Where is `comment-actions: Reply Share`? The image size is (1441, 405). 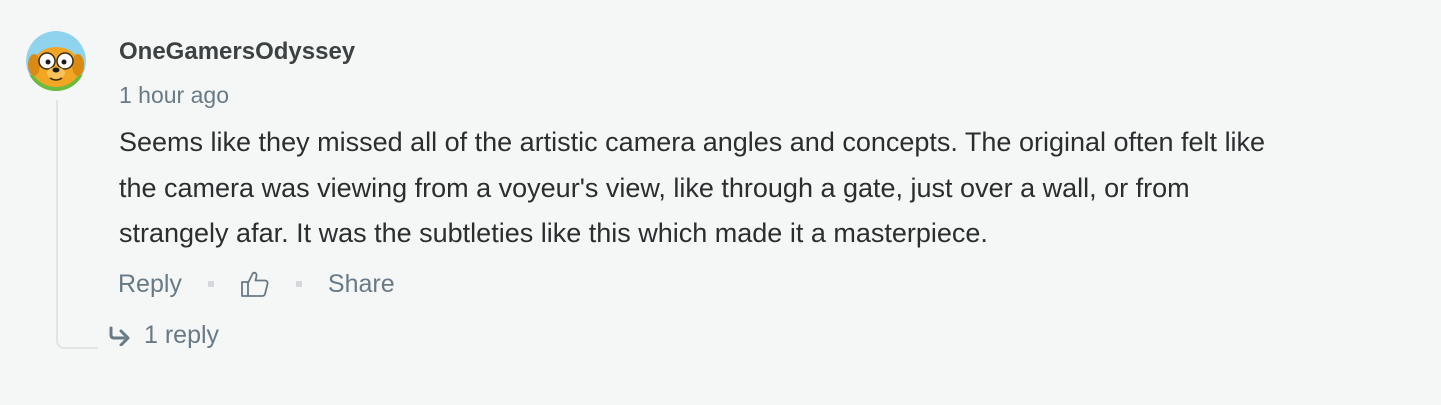 comment-actions: Reply Share is located at coordinates (256, 284).